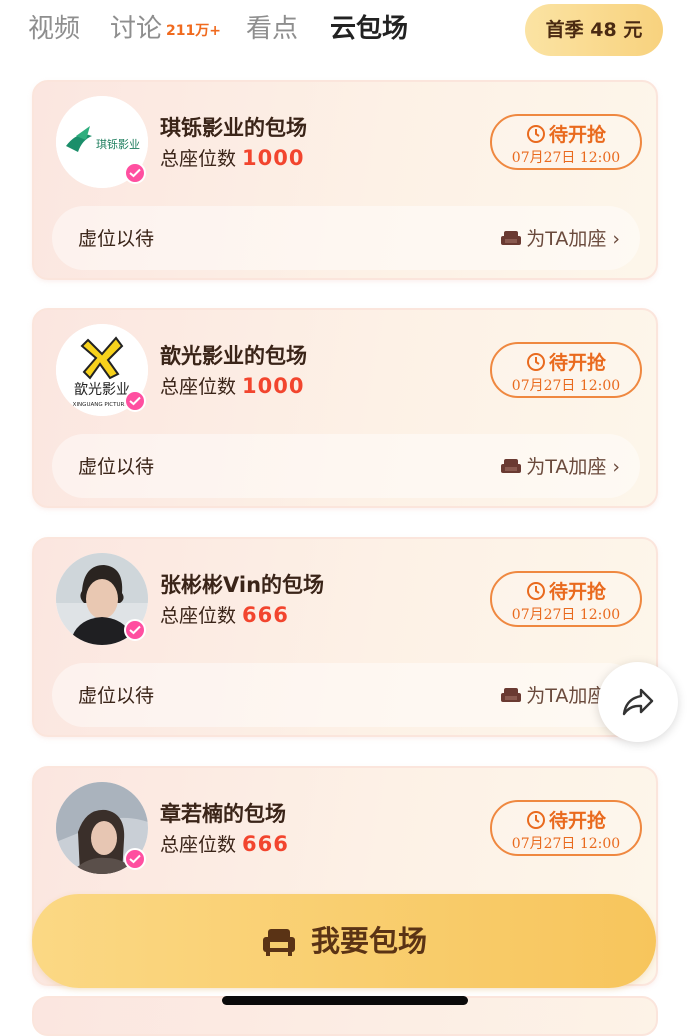 The image size is (690, 1036). I want to click on avatar-logo-text: 琪铄影业, so click(118, 144).